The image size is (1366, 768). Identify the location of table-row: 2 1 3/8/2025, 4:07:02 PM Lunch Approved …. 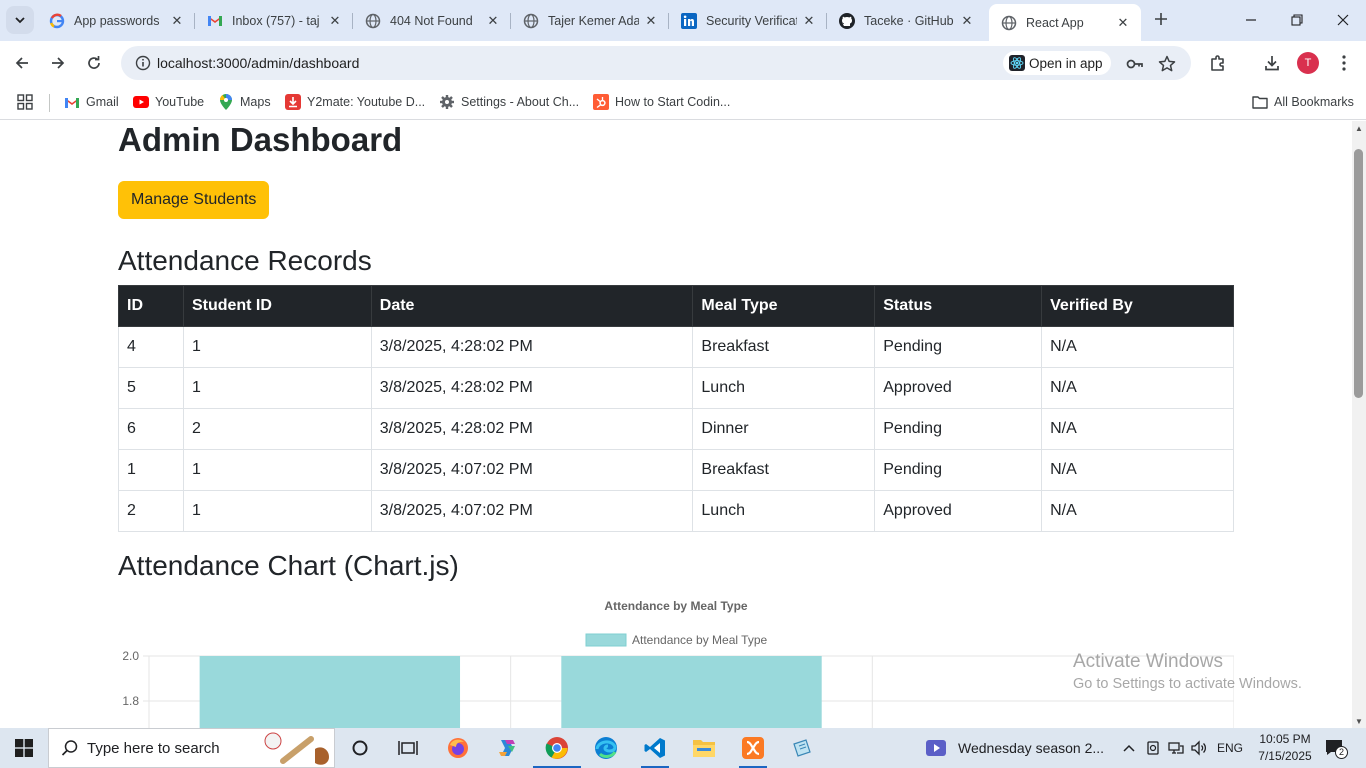
(676, 511).